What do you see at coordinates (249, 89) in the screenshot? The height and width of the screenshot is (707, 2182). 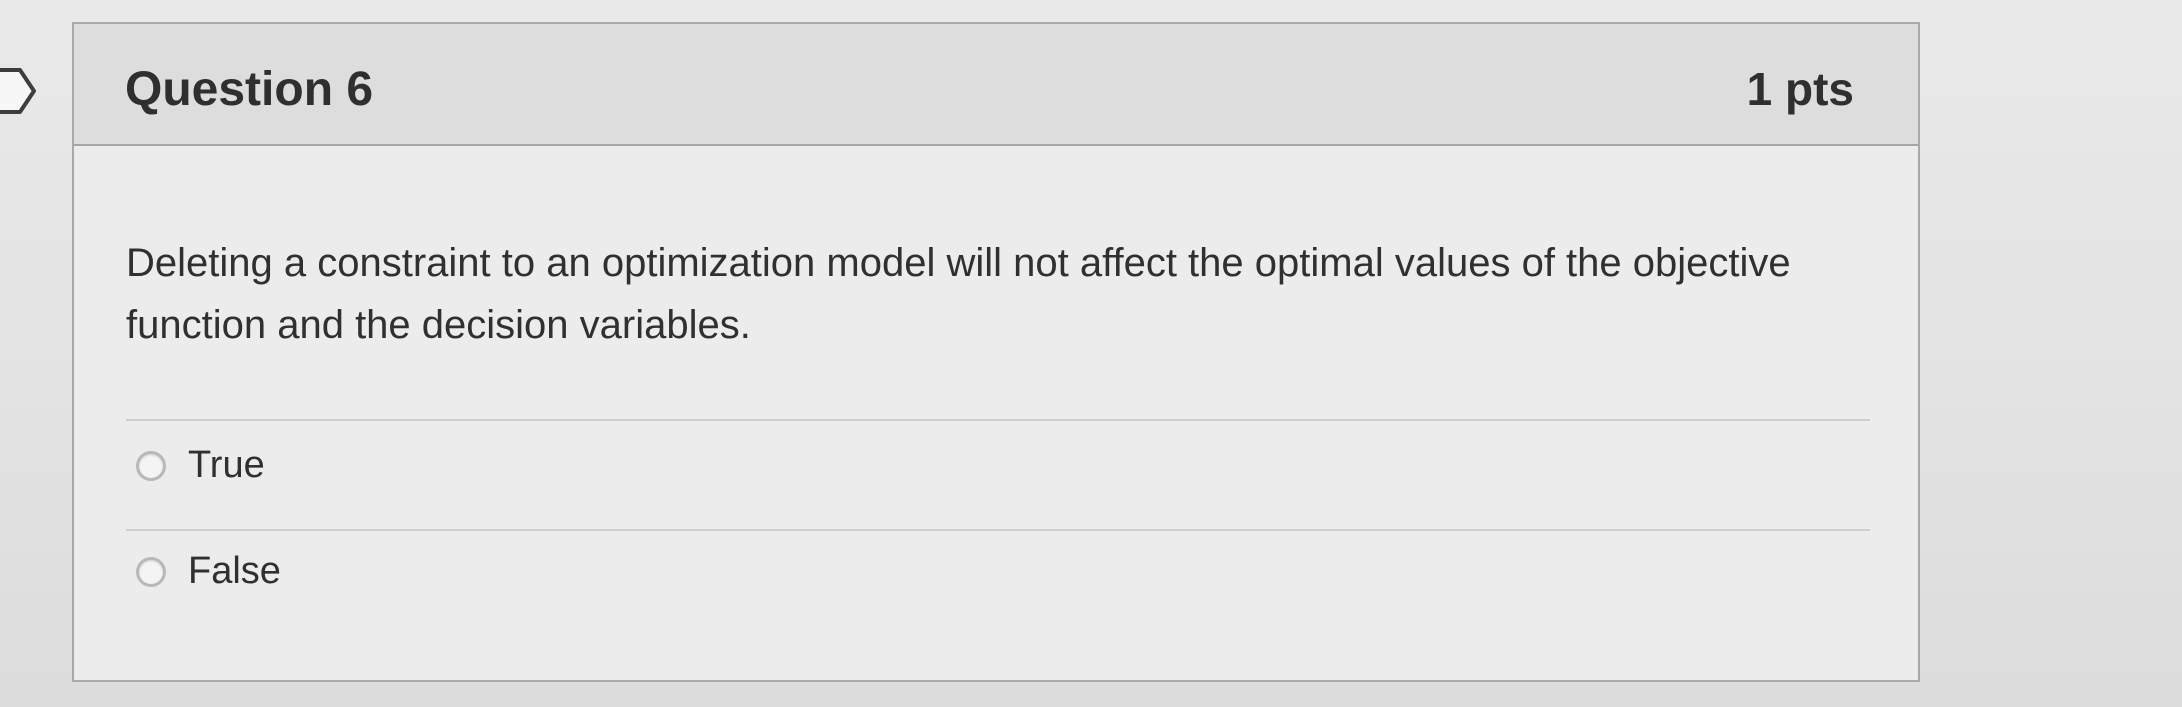 I see `question-title: Question 6` at bounding box center [249, 89].